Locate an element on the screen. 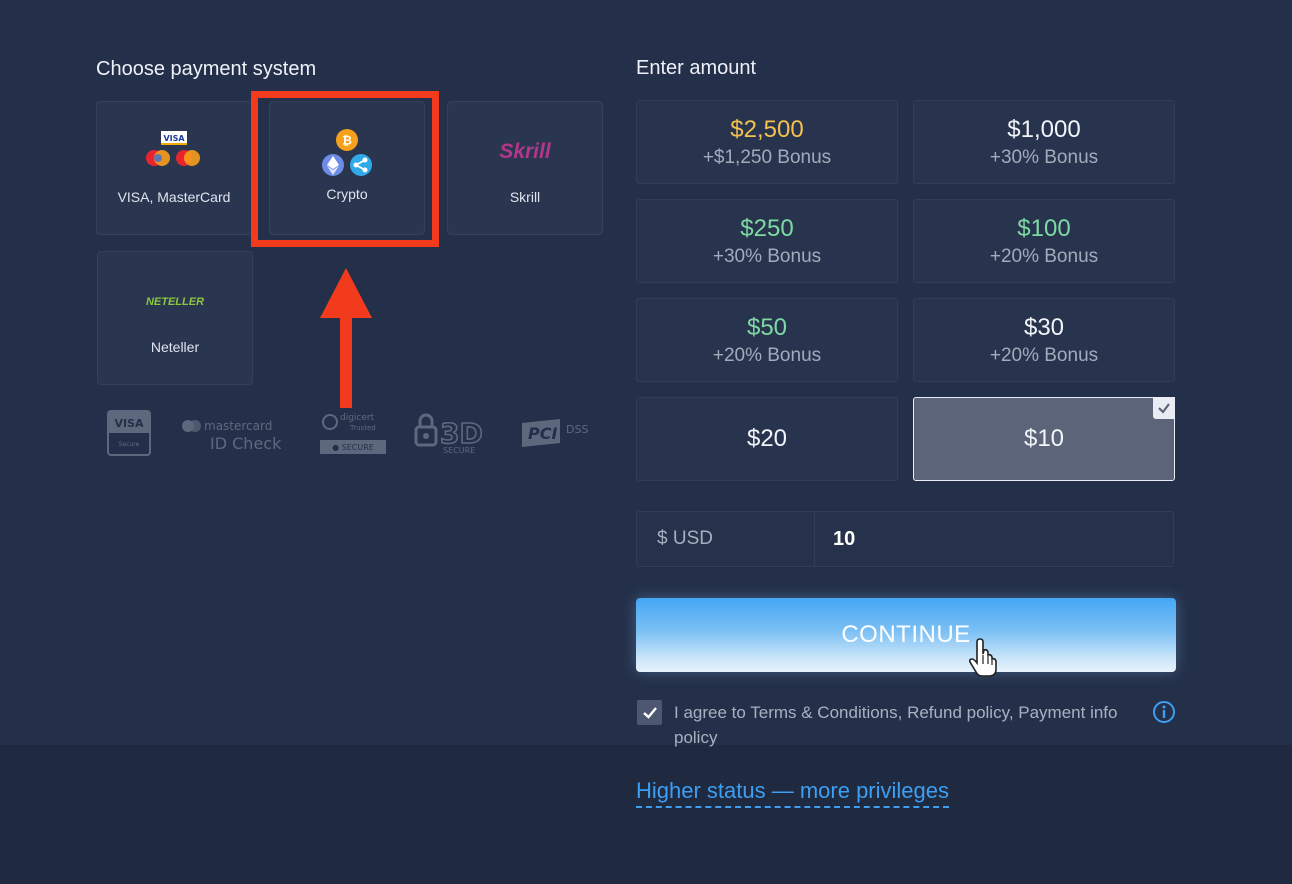 The height and width of the screenshot is (884, 1292). currency-label: $ USD is located at coordinates (726, 539).